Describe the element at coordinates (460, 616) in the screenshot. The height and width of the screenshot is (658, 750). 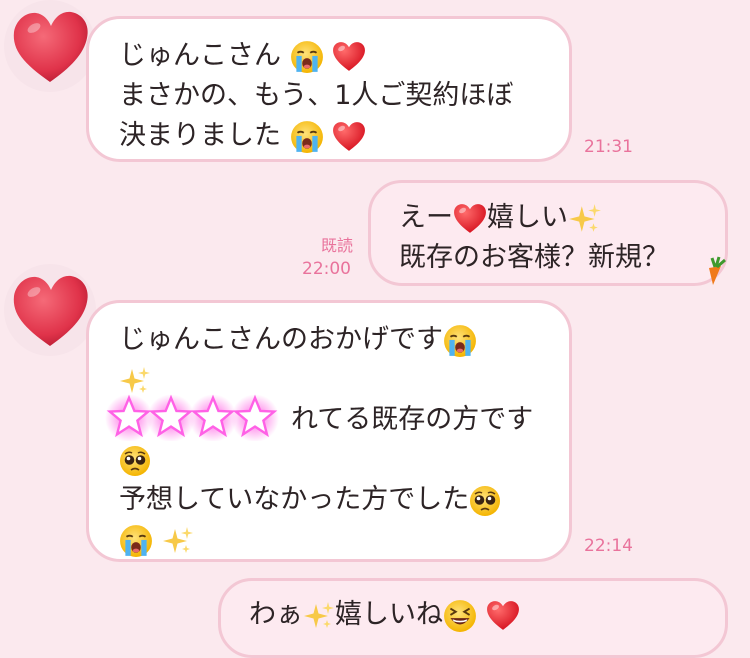
I see `grinning-squint-face-icon` at that location.